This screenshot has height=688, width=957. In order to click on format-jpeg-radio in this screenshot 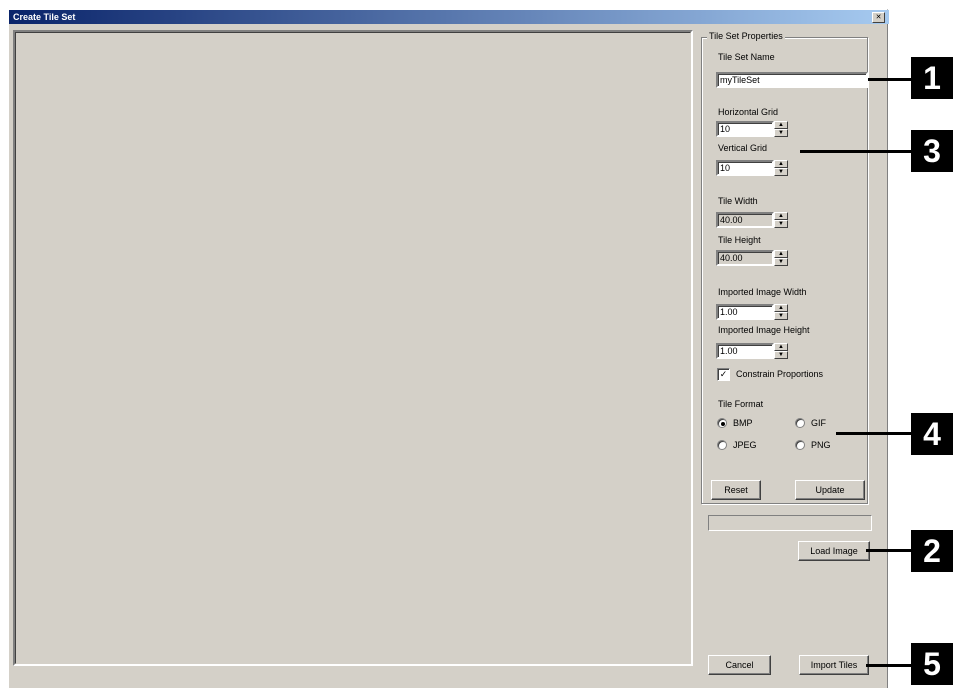, I will do `click(722, 445)`.